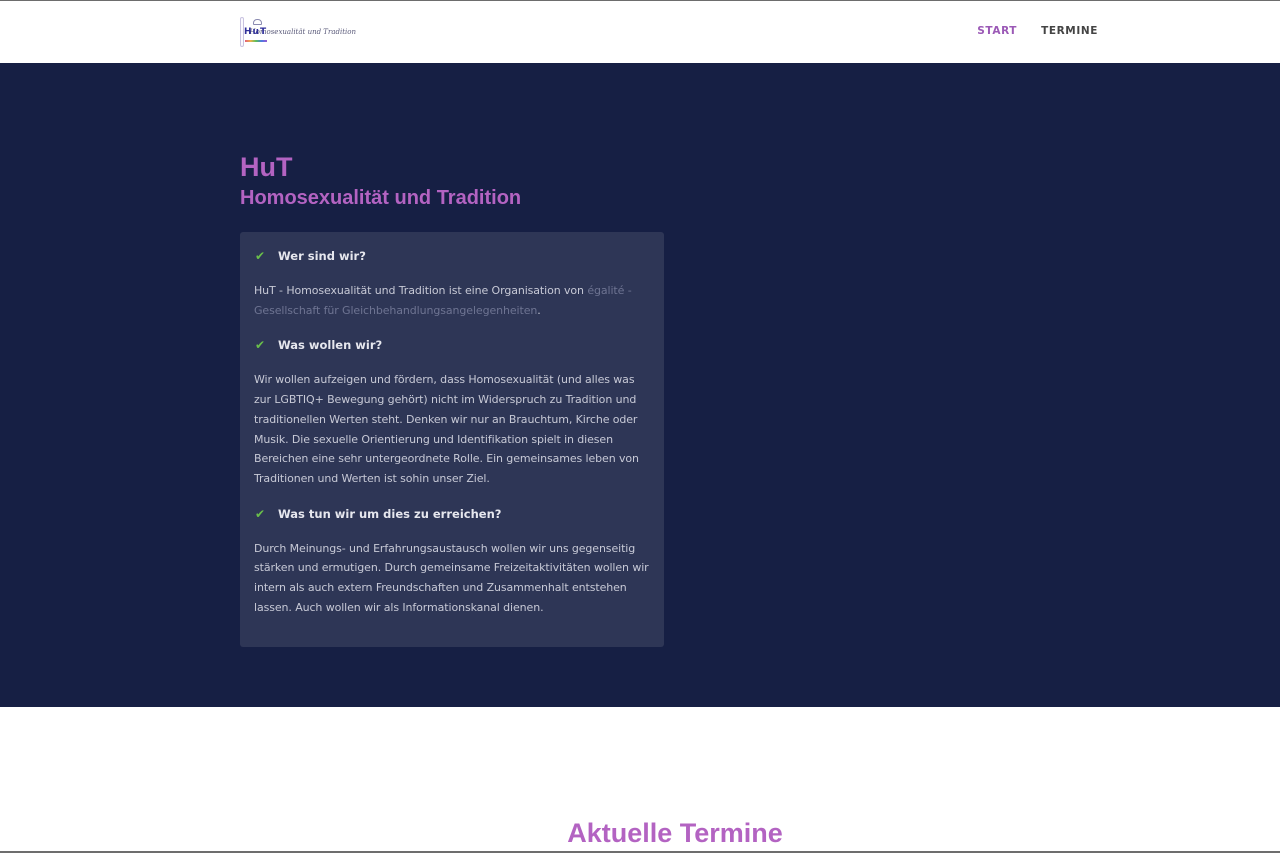 The height and width of the screenshot is (853, 1280). I want to click on site-logo: HuT Homosexualität und Tradition, so click(298, 32).